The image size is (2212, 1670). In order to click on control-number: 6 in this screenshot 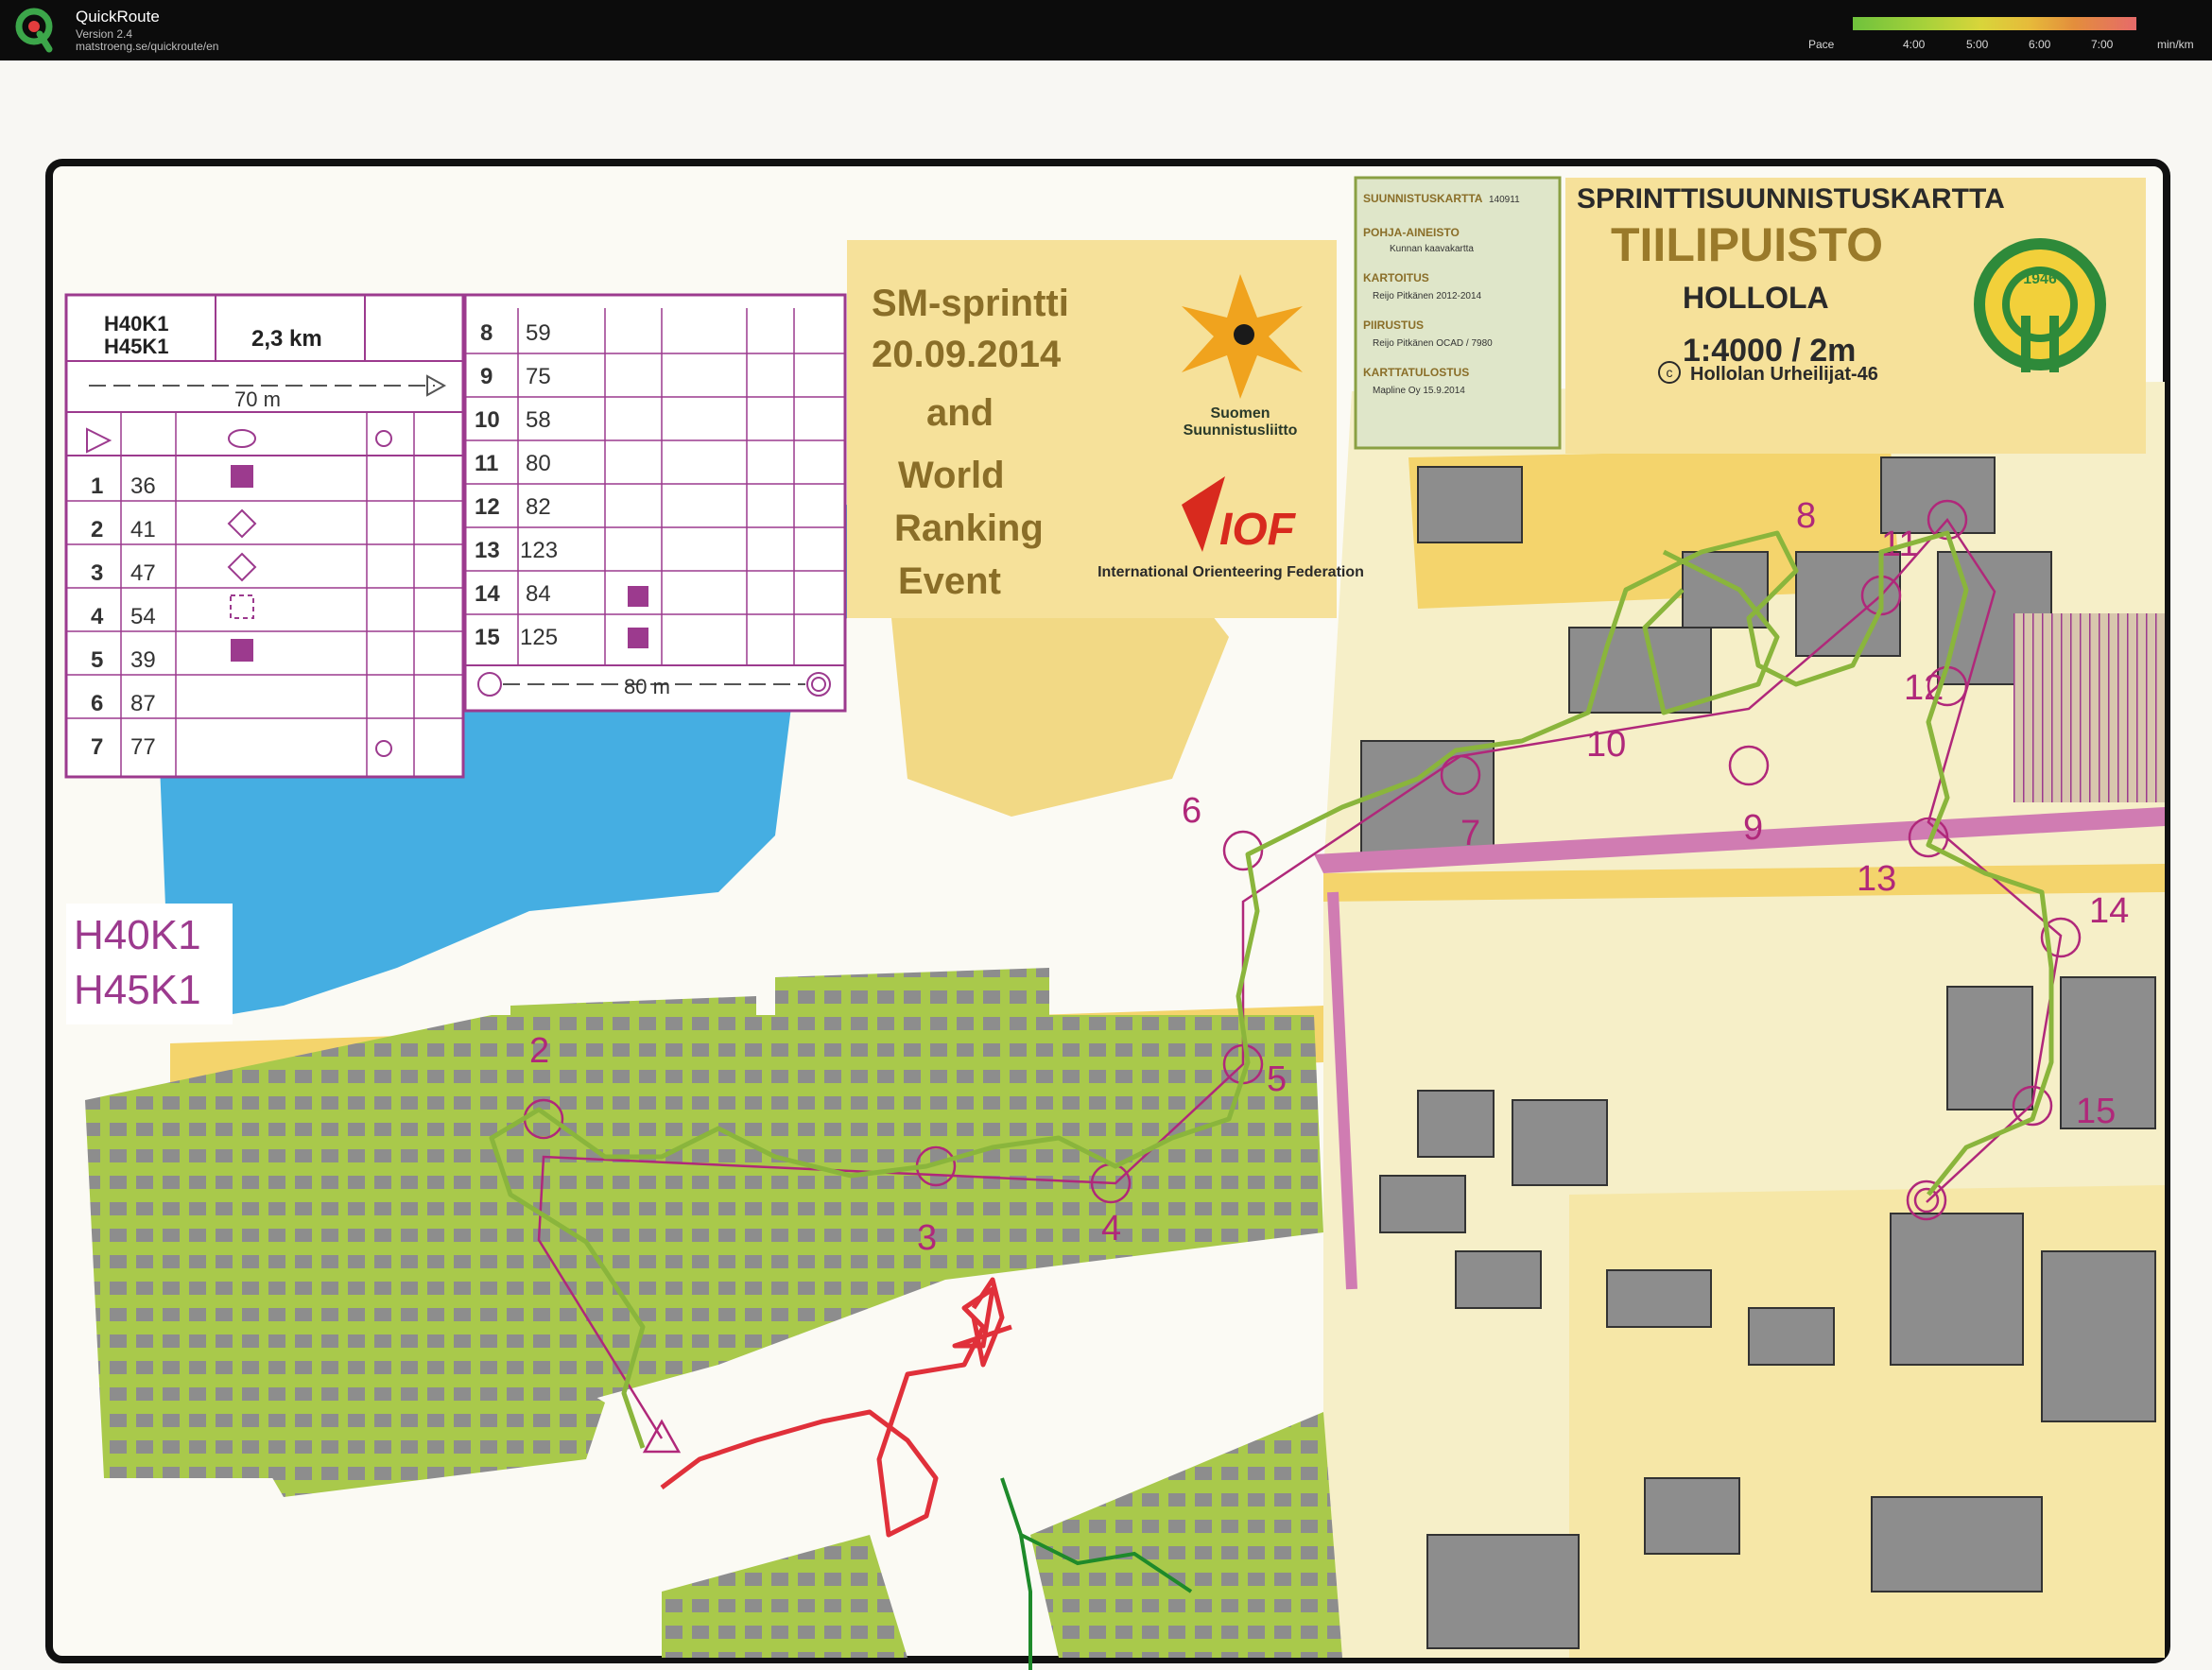, I will do `click(97, 704)`.